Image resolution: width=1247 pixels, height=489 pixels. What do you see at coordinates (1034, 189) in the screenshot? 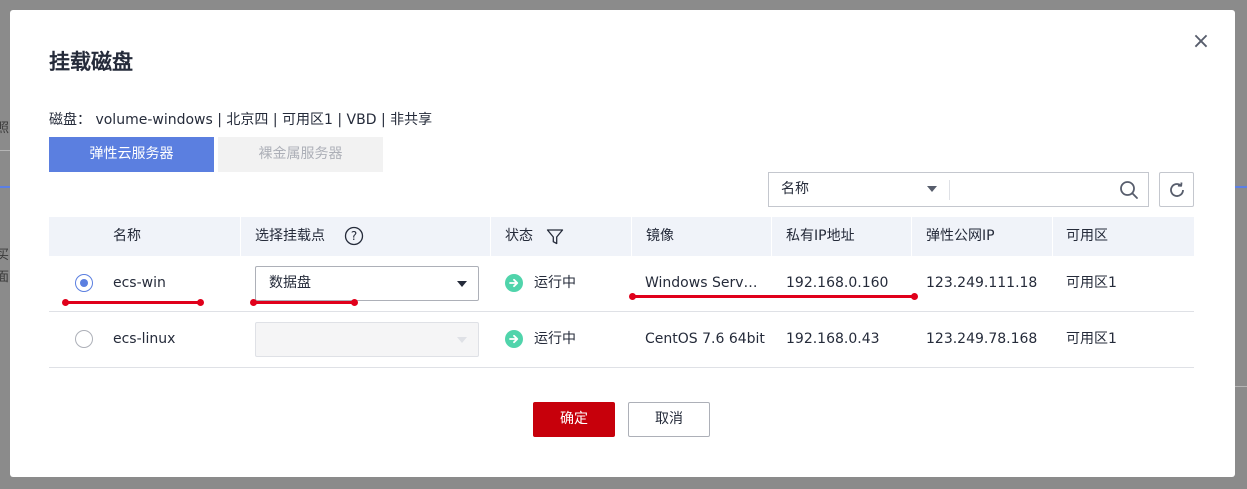
I see `search-input` at bounding box center [1034, 189].